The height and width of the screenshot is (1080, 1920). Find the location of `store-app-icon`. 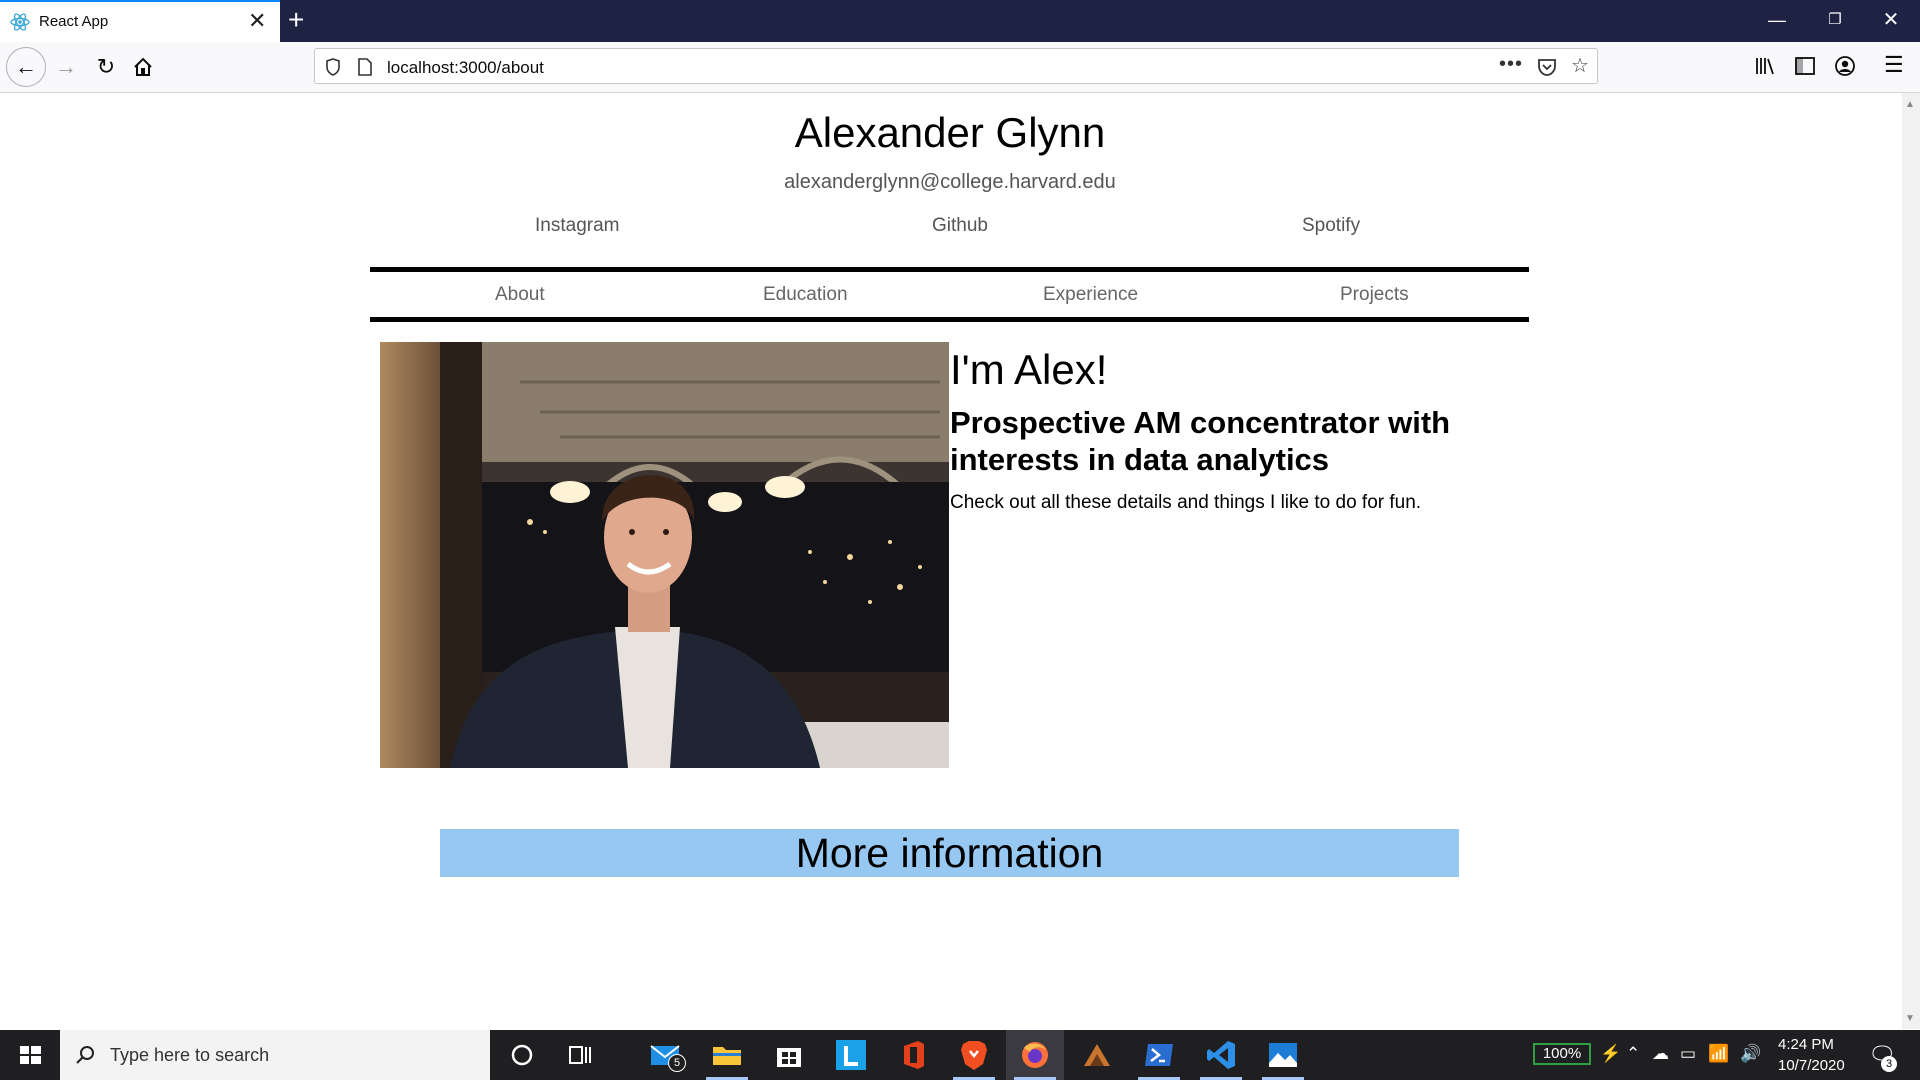

store-app-icon is located at coordinates (789, 1055).